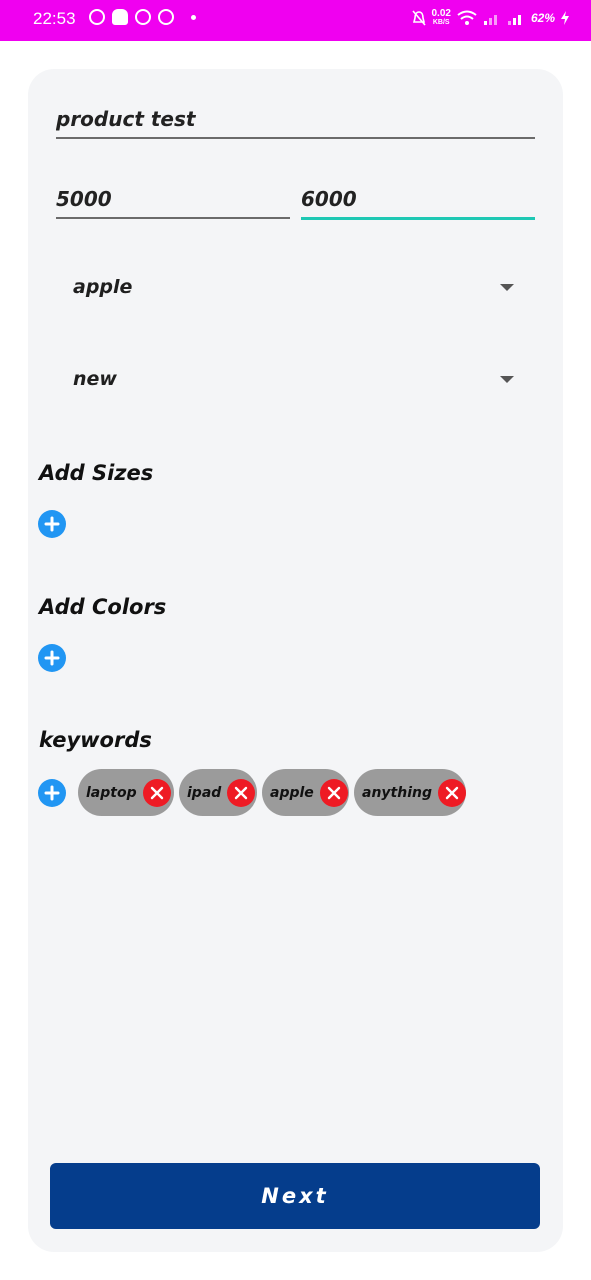  What do you see at coordinates (292, 792) in the screenshot?
I see `keyword-chip-label: apple` at bounding box center [292, 792].